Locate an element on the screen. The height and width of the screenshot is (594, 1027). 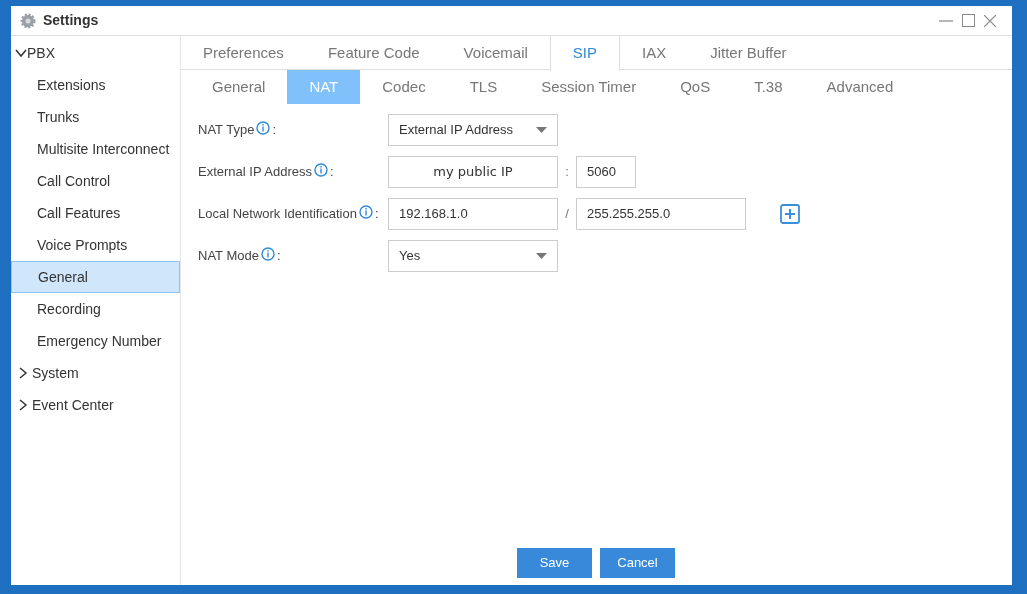
tab: TLS is located at coordinates (483, 87).